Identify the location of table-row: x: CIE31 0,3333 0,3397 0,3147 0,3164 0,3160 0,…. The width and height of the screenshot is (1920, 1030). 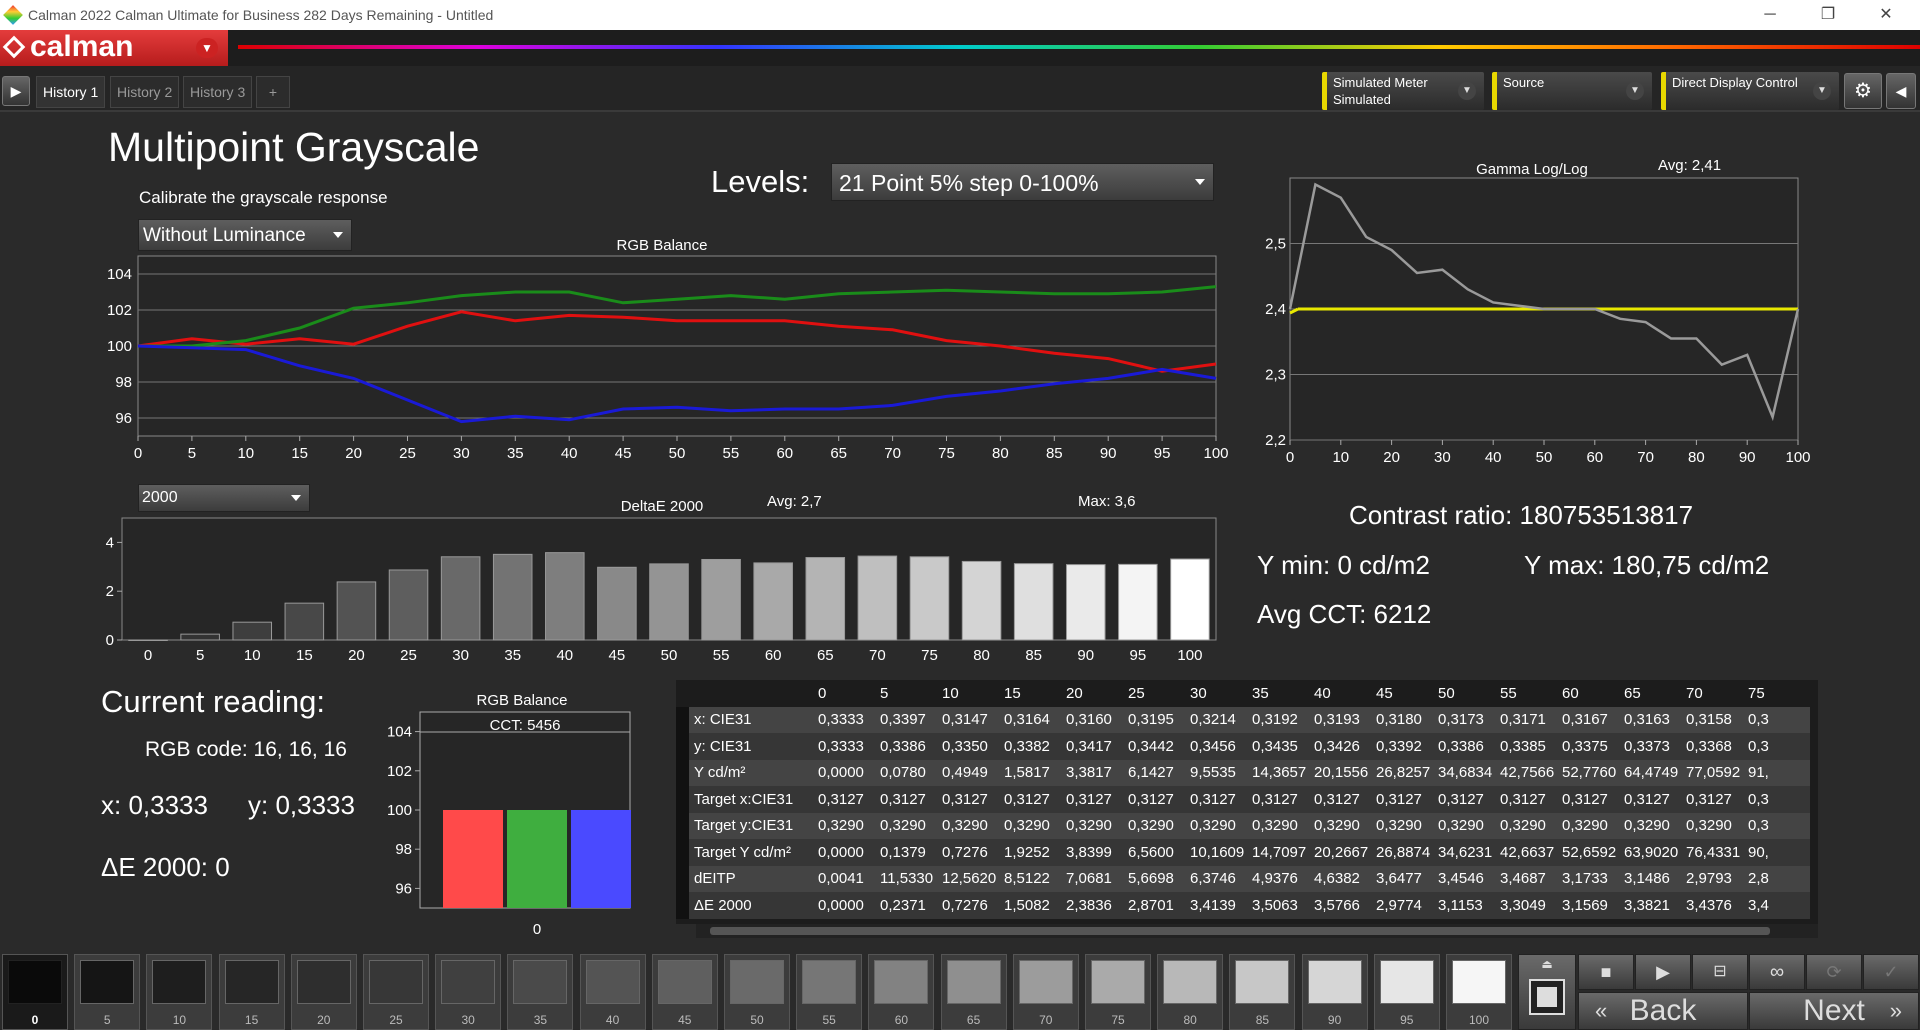
(1243, 719).